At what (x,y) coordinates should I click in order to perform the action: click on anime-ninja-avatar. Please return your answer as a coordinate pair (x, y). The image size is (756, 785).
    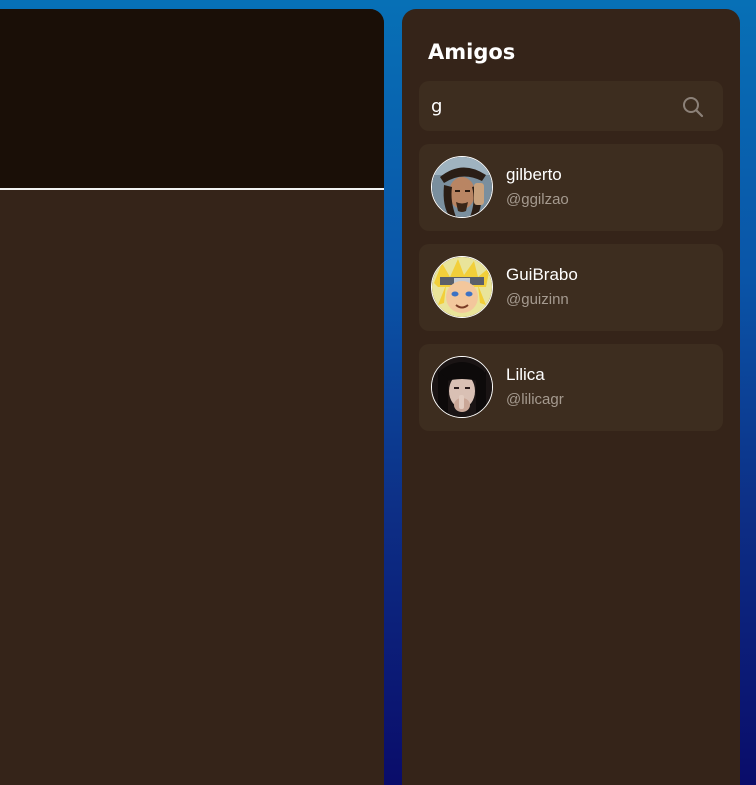
    Looking at the image, I should click on (462, 287).